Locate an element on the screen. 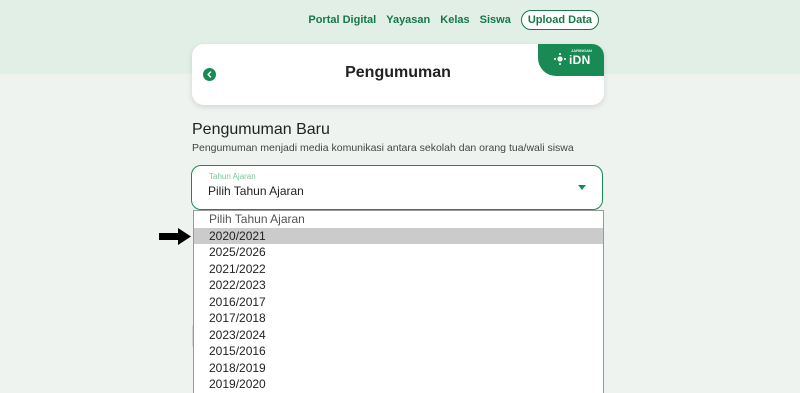  dropdown-option: 2023/2024 is located at coordinates (398, 335).